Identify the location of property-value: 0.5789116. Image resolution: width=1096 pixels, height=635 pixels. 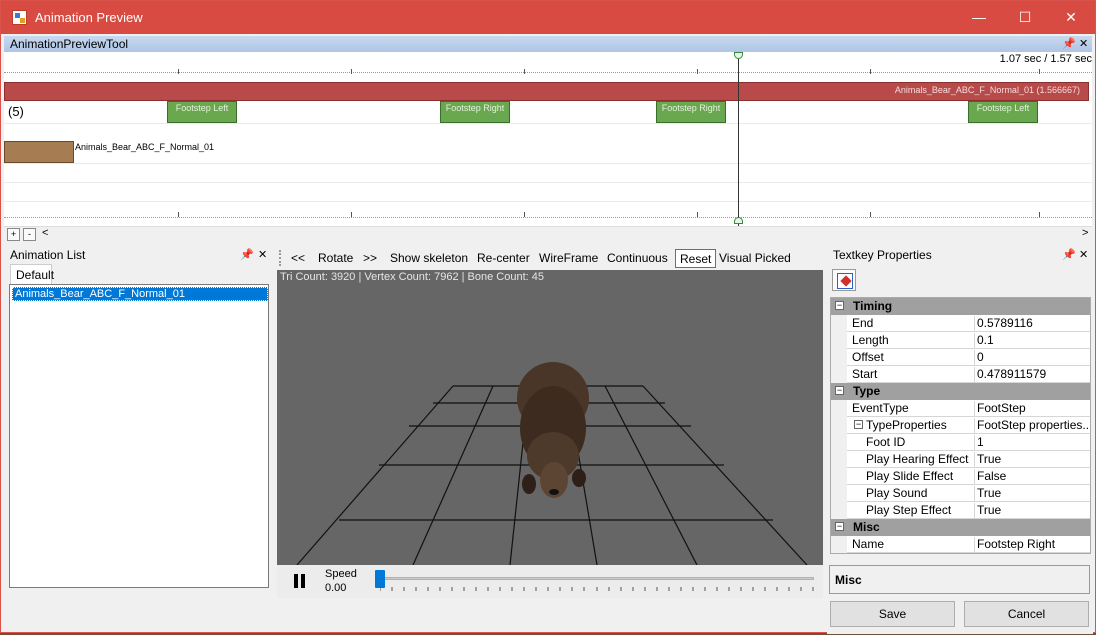
(1032, 324).